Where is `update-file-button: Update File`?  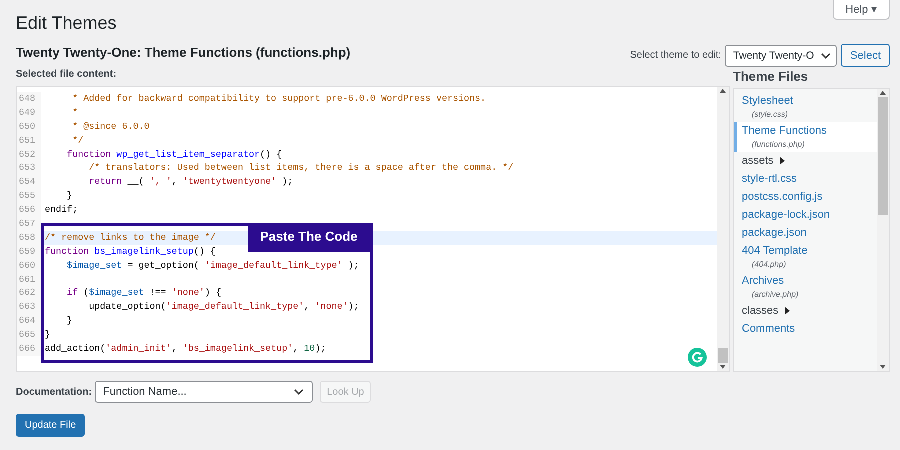
update-file-button: Update File is located at coordinates (51, 425).